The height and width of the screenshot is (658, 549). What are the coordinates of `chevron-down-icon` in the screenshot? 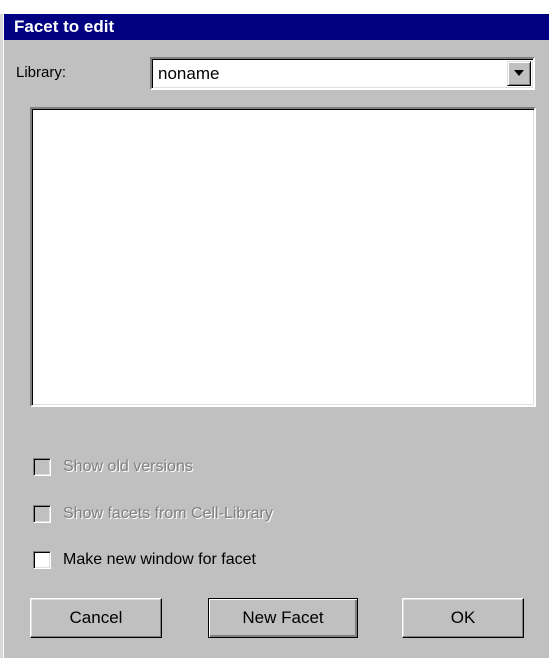 It's located at (519, 73).